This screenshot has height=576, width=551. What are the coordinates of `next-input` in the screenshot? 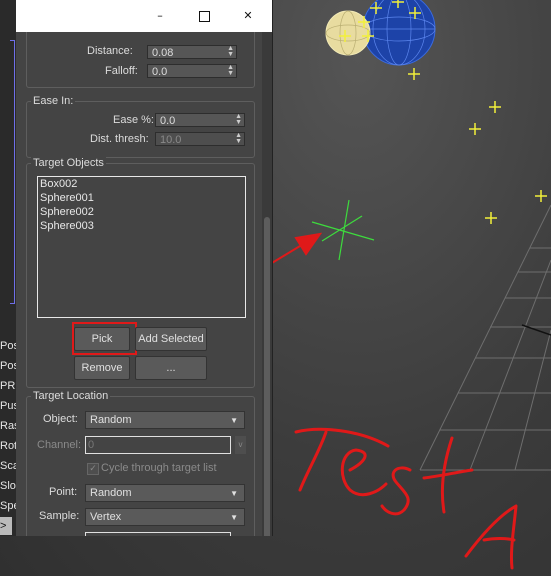 It's located at (158, 534).